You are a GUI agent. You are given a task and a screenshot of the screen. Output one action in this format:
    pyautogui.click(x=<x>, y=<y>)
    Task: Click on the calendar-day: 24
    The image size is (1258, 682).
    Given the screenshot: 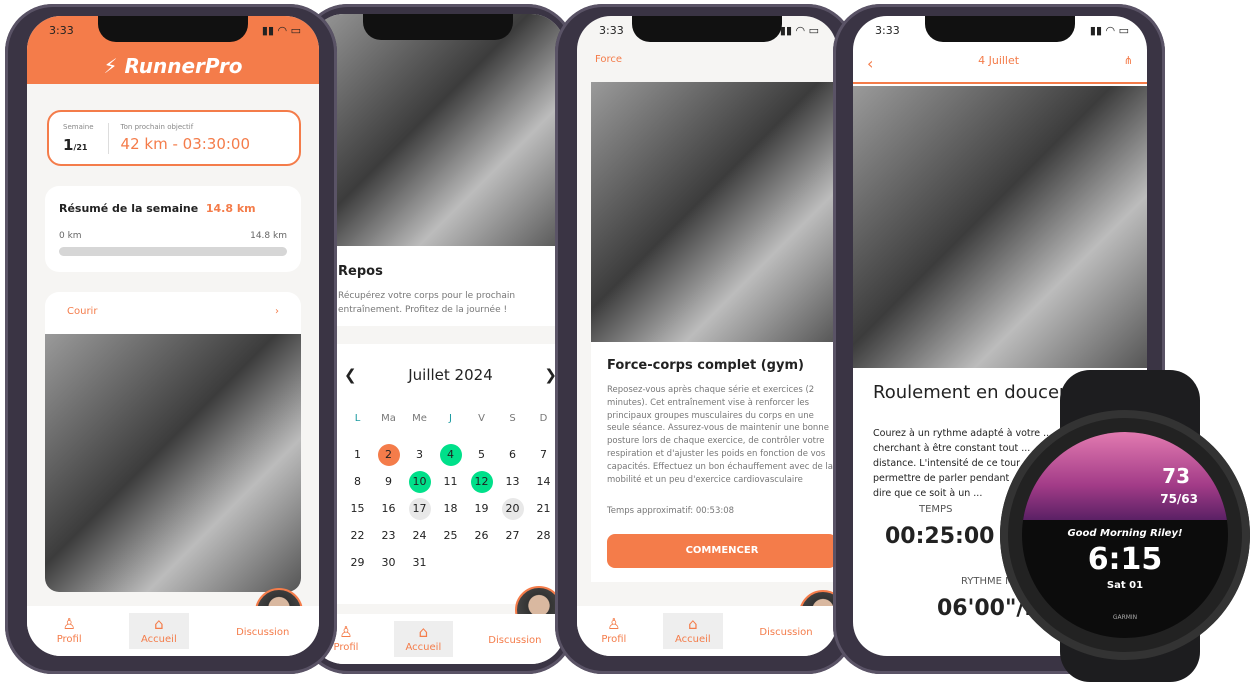 What is the action you would take?
    pyautogui.click(x=420, y=536)
    